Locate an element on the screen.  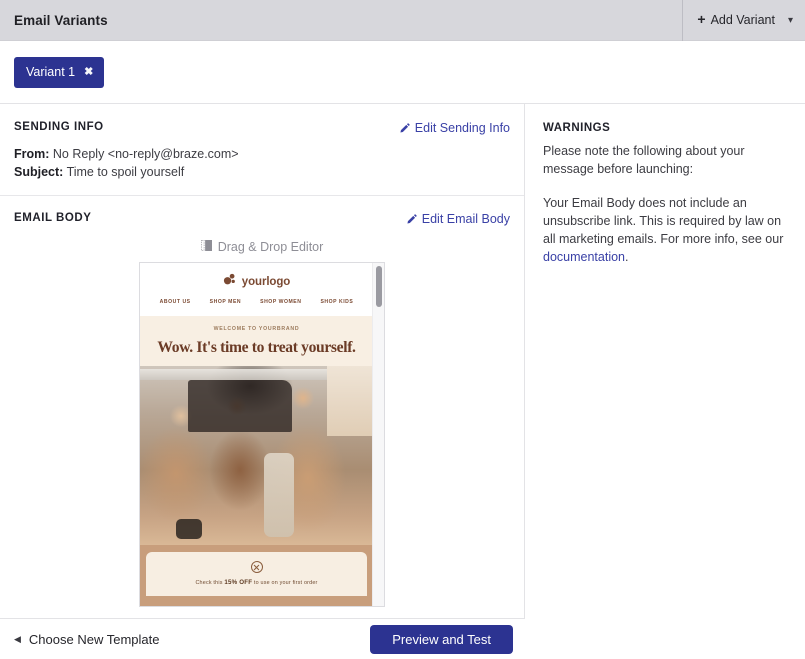
email-nav-item: SHOP MEN is located at coordinates (225, 302).